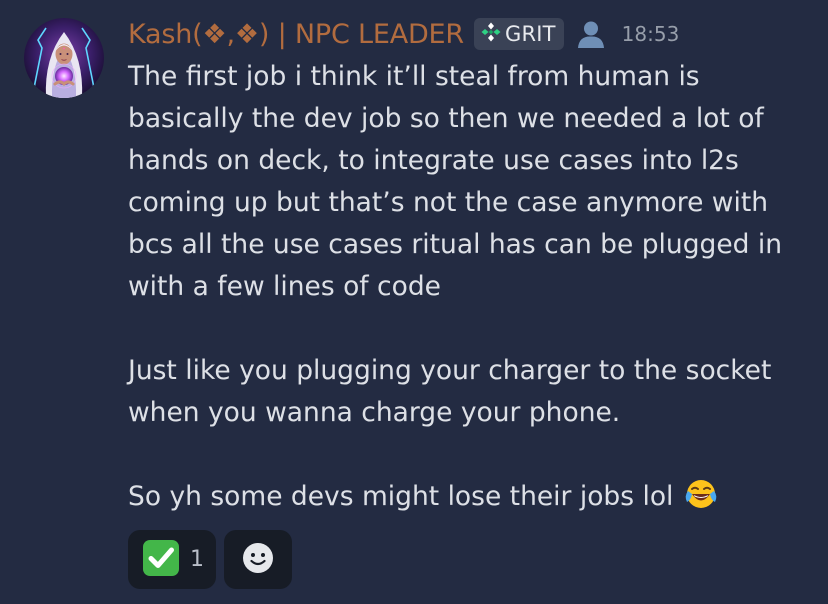 This screenshot has height=604, width=828. What do you see at coordinates (197, 559) in the screenshot?
I see `reaction-count: 1` at bounding box center [197, 559].